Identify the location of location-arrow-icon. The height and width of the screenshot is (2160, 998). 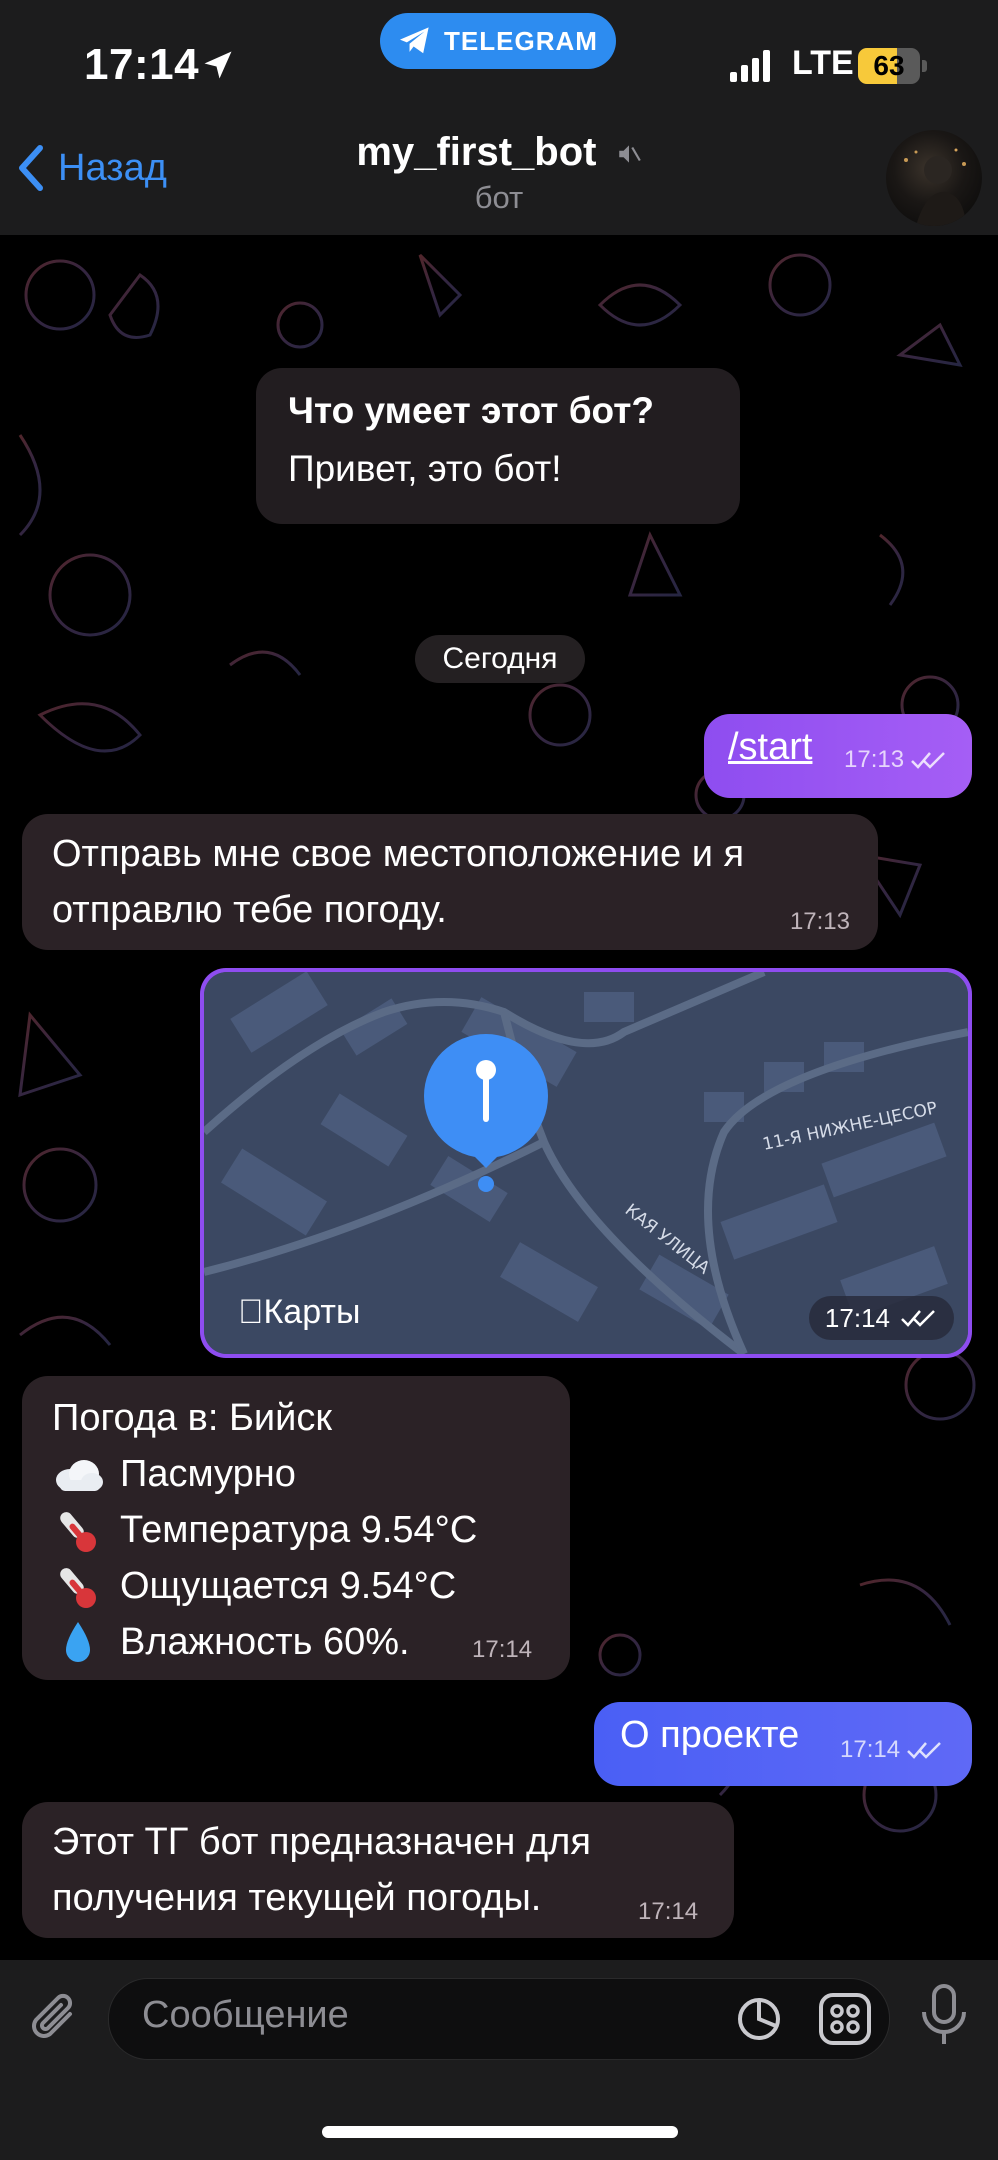
(218, 65).